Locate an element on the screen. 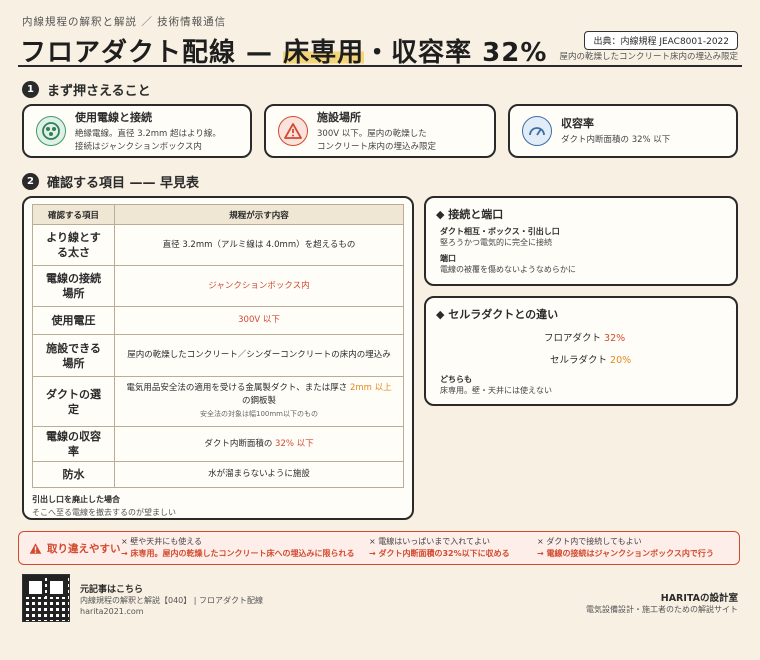 The height and width of the screenshot is (660, 760). card-text: 床専用。壁・天井には使えない is located at coordinates (496, 390).